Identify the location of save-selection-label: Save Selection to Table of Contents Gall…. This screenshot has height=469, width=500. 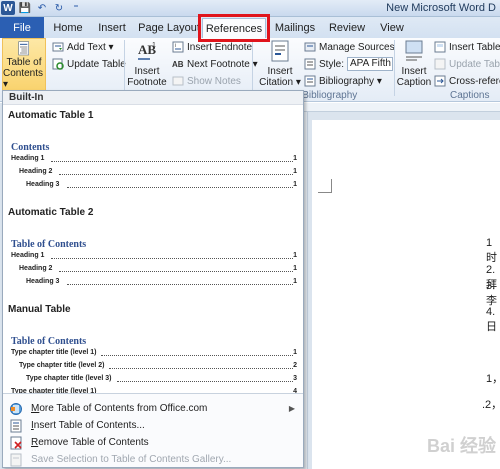
(131, 459).